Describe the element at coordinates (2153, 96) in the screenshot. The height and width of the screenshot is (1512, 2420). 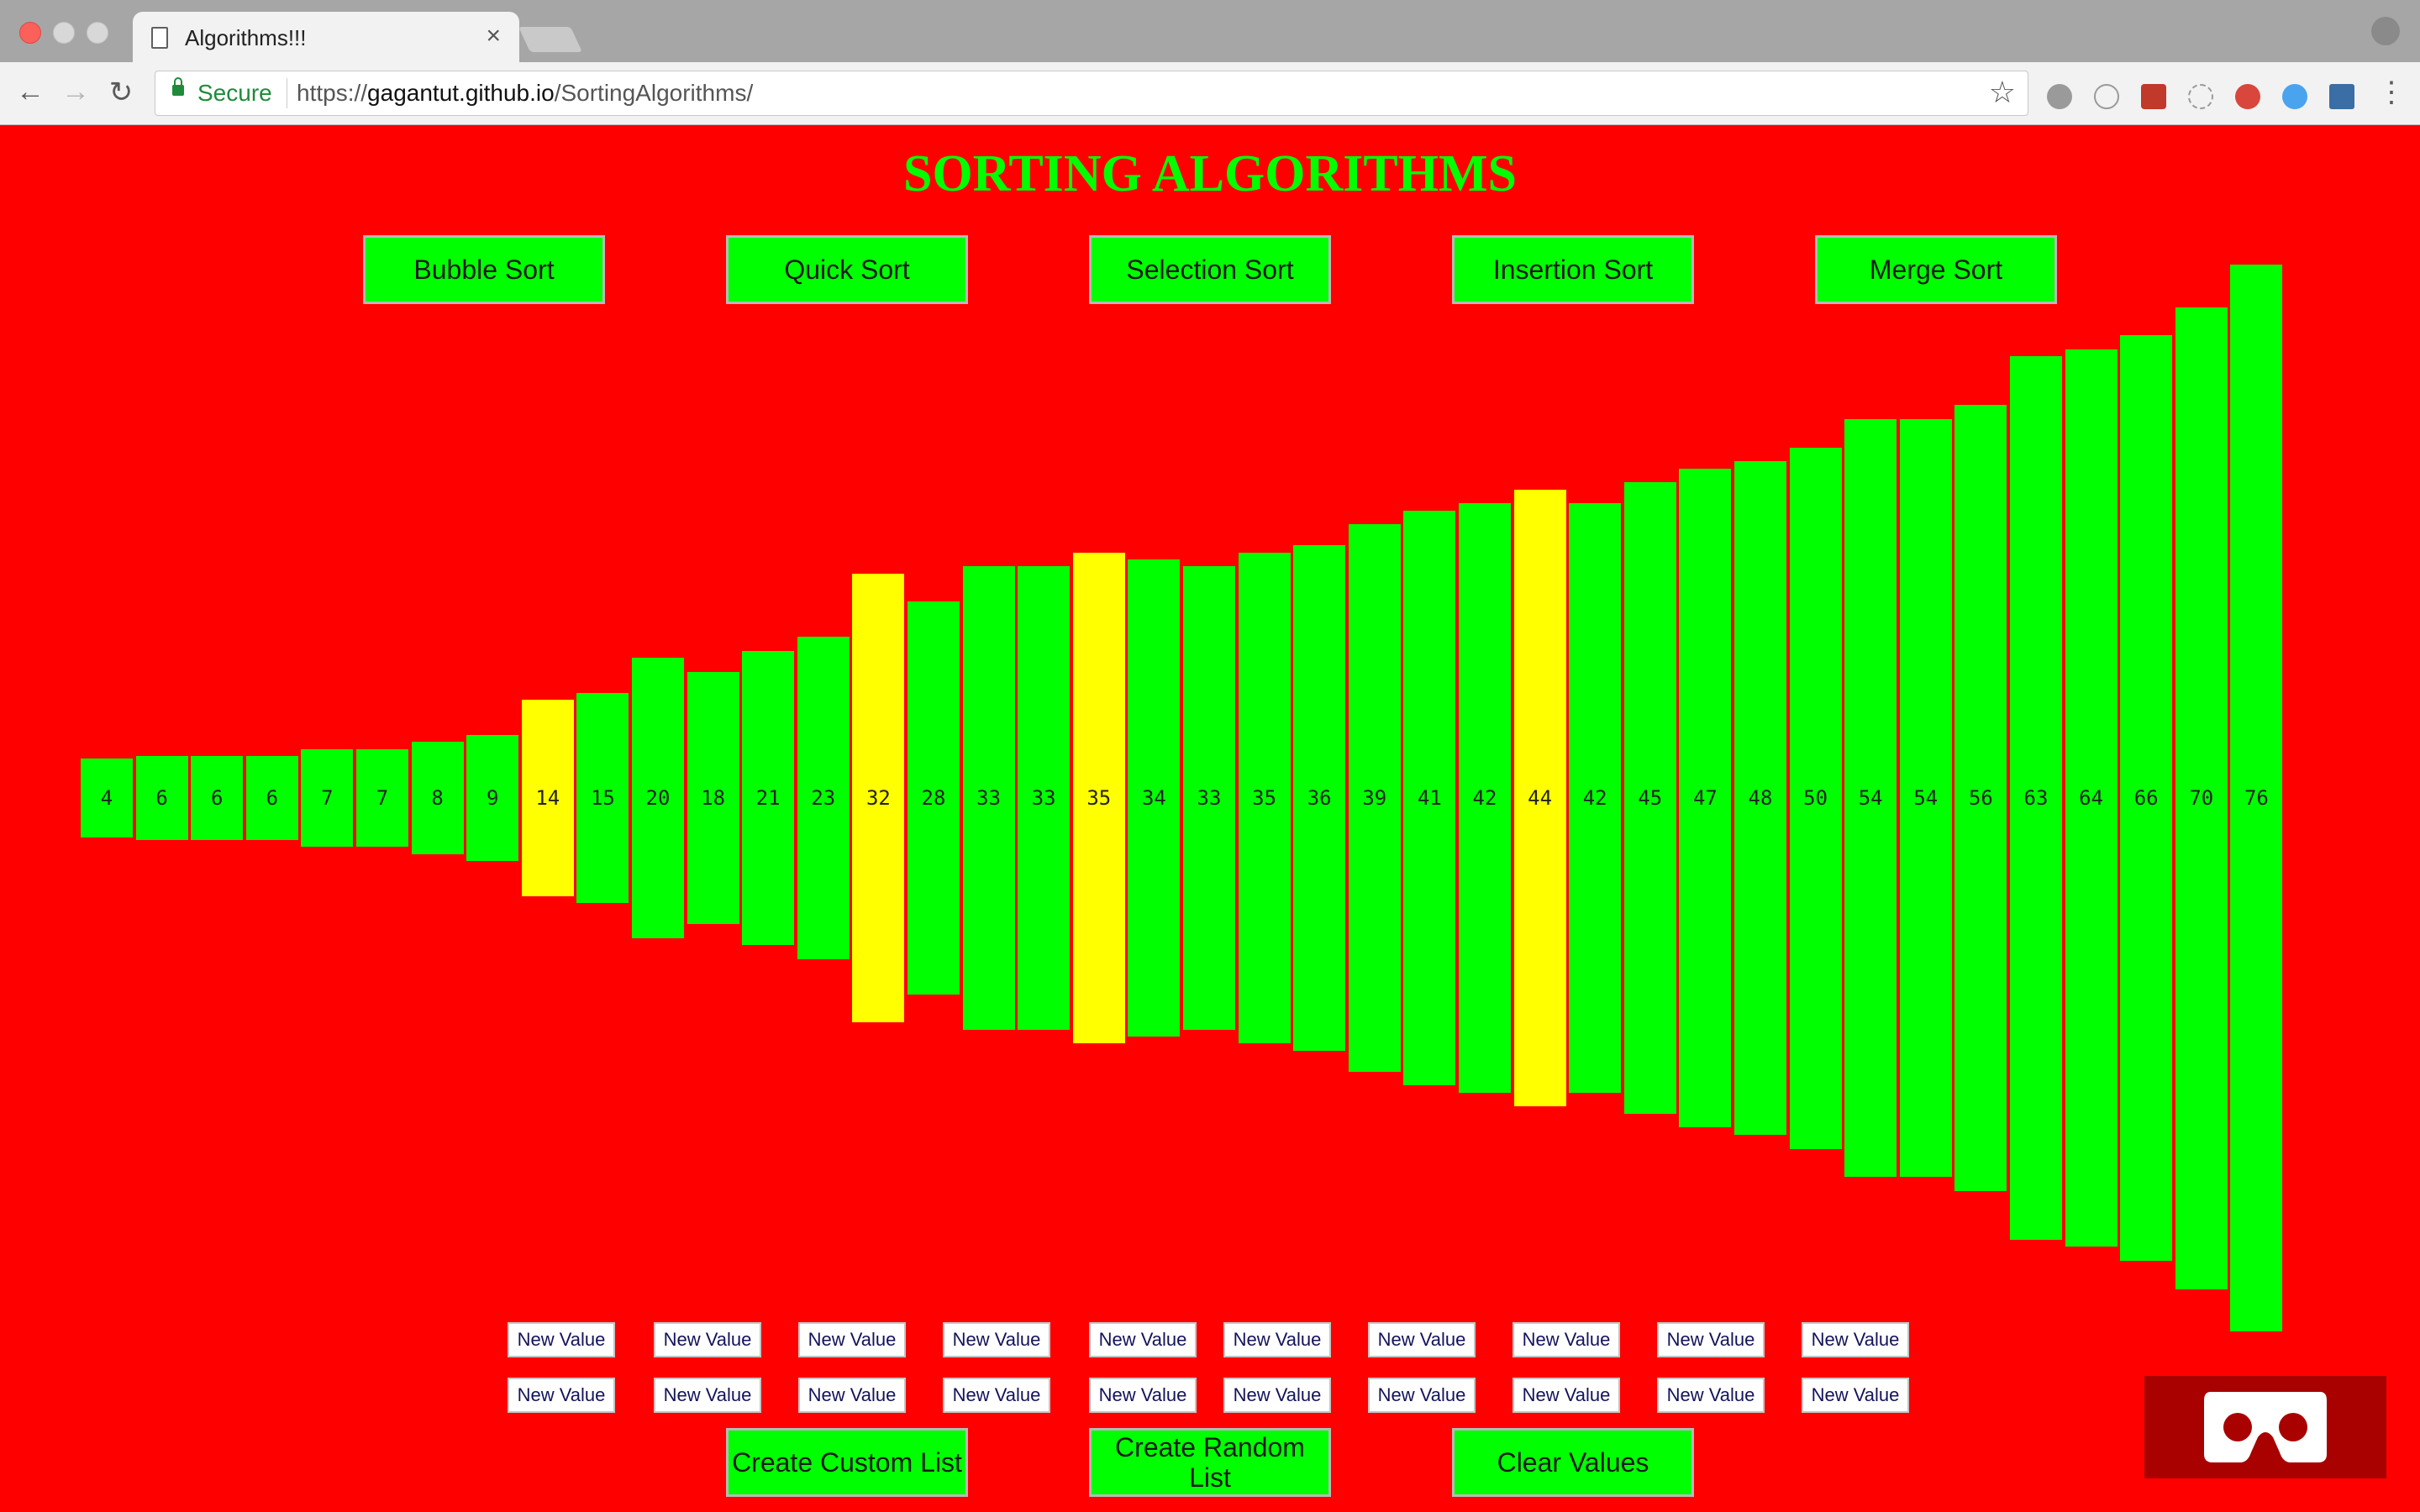
I see `lastpass-extension-icon` at that location.